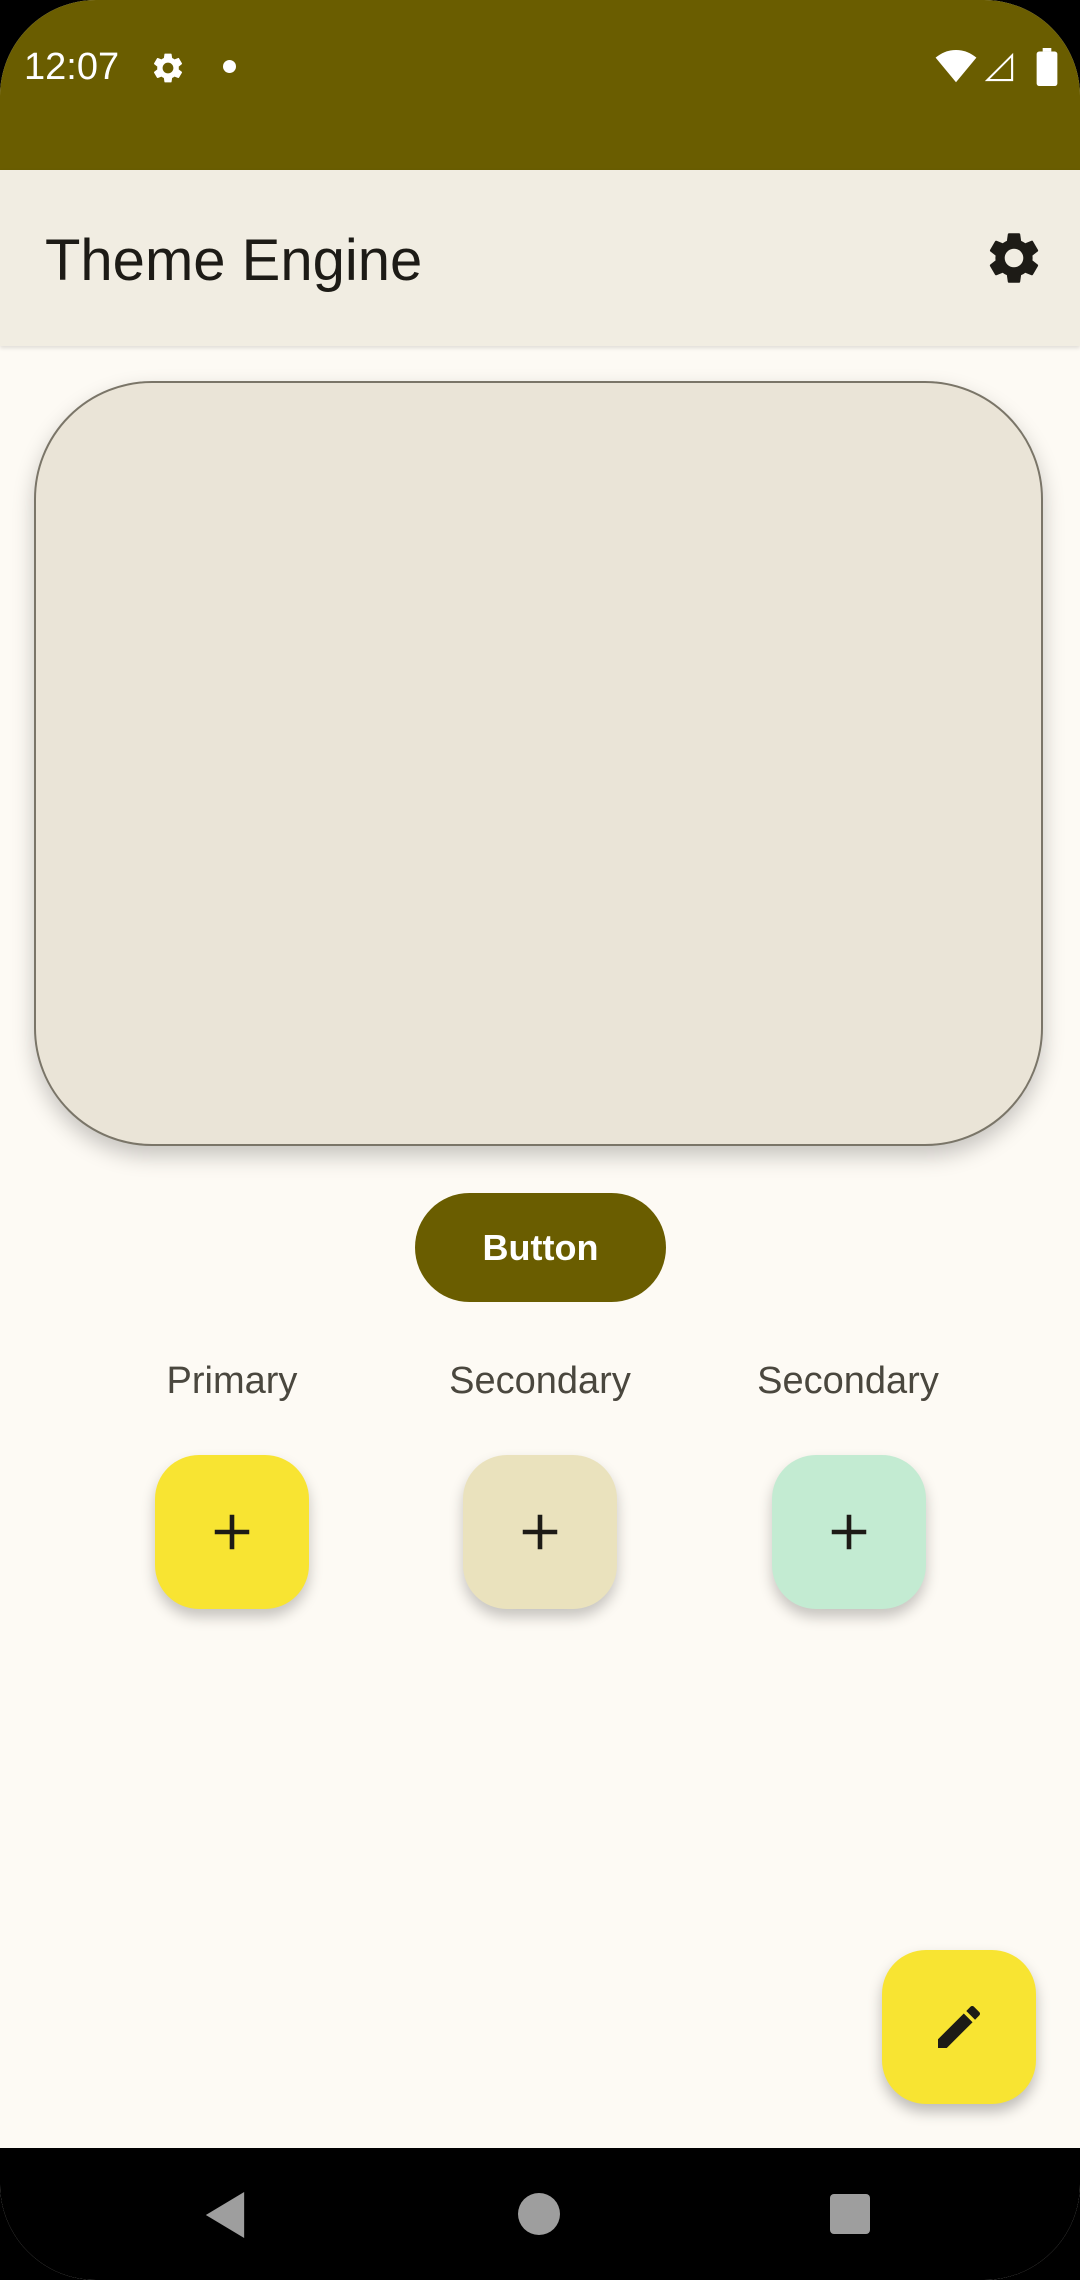  Describe the element at coordinates (848, 1381) in the screenshot. I see `fab-label-tertiary: Secondary` at that location.